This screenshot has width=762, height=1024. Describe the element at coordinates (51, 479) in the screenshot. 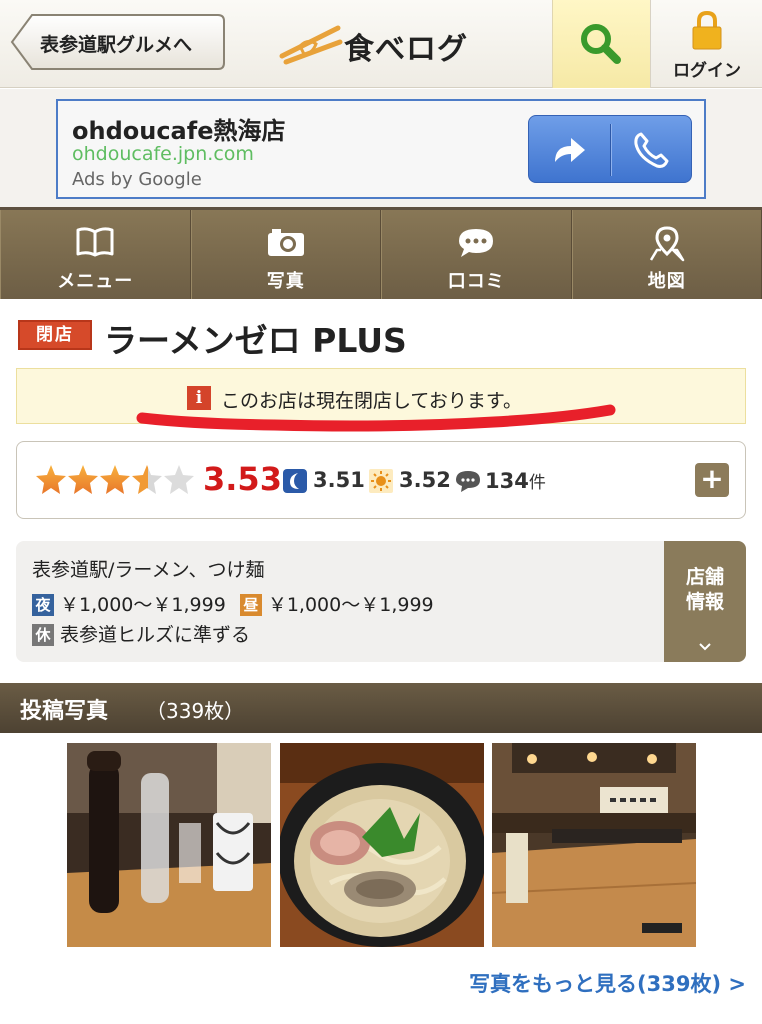

I see `star-1-icon` at that location.